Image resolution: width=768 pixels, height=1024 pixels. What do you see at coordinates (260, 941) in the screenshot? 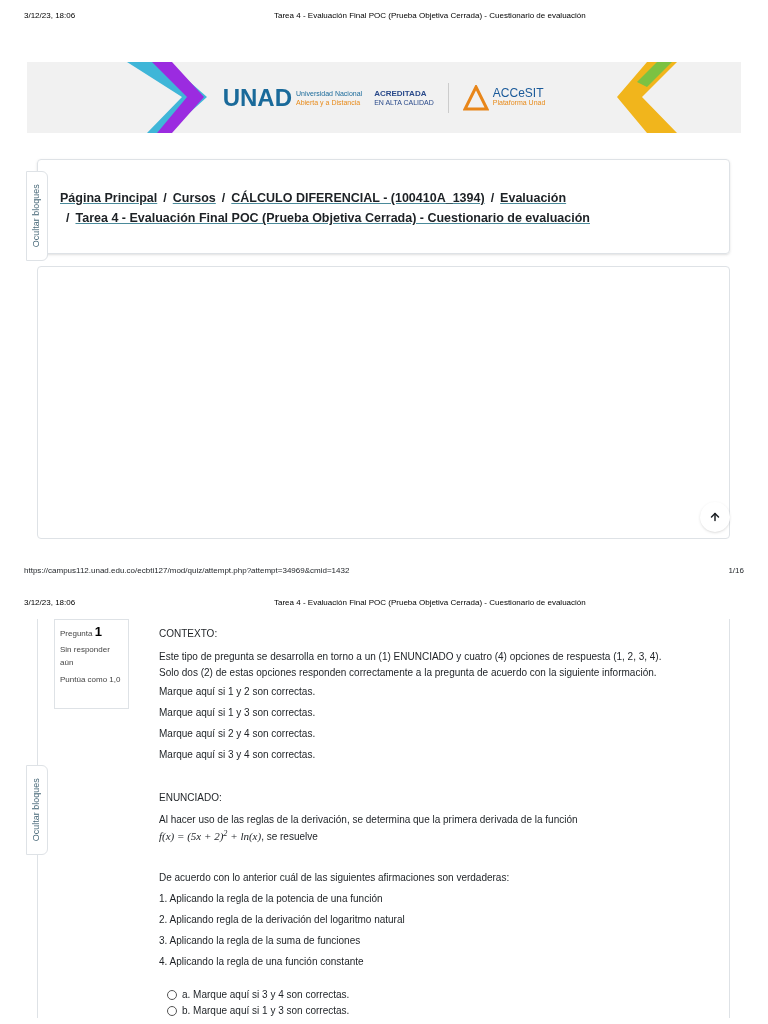
I see `statement-item: 3. Aplicando la regla de la suma de funciones` at bounding box center [260, 941].